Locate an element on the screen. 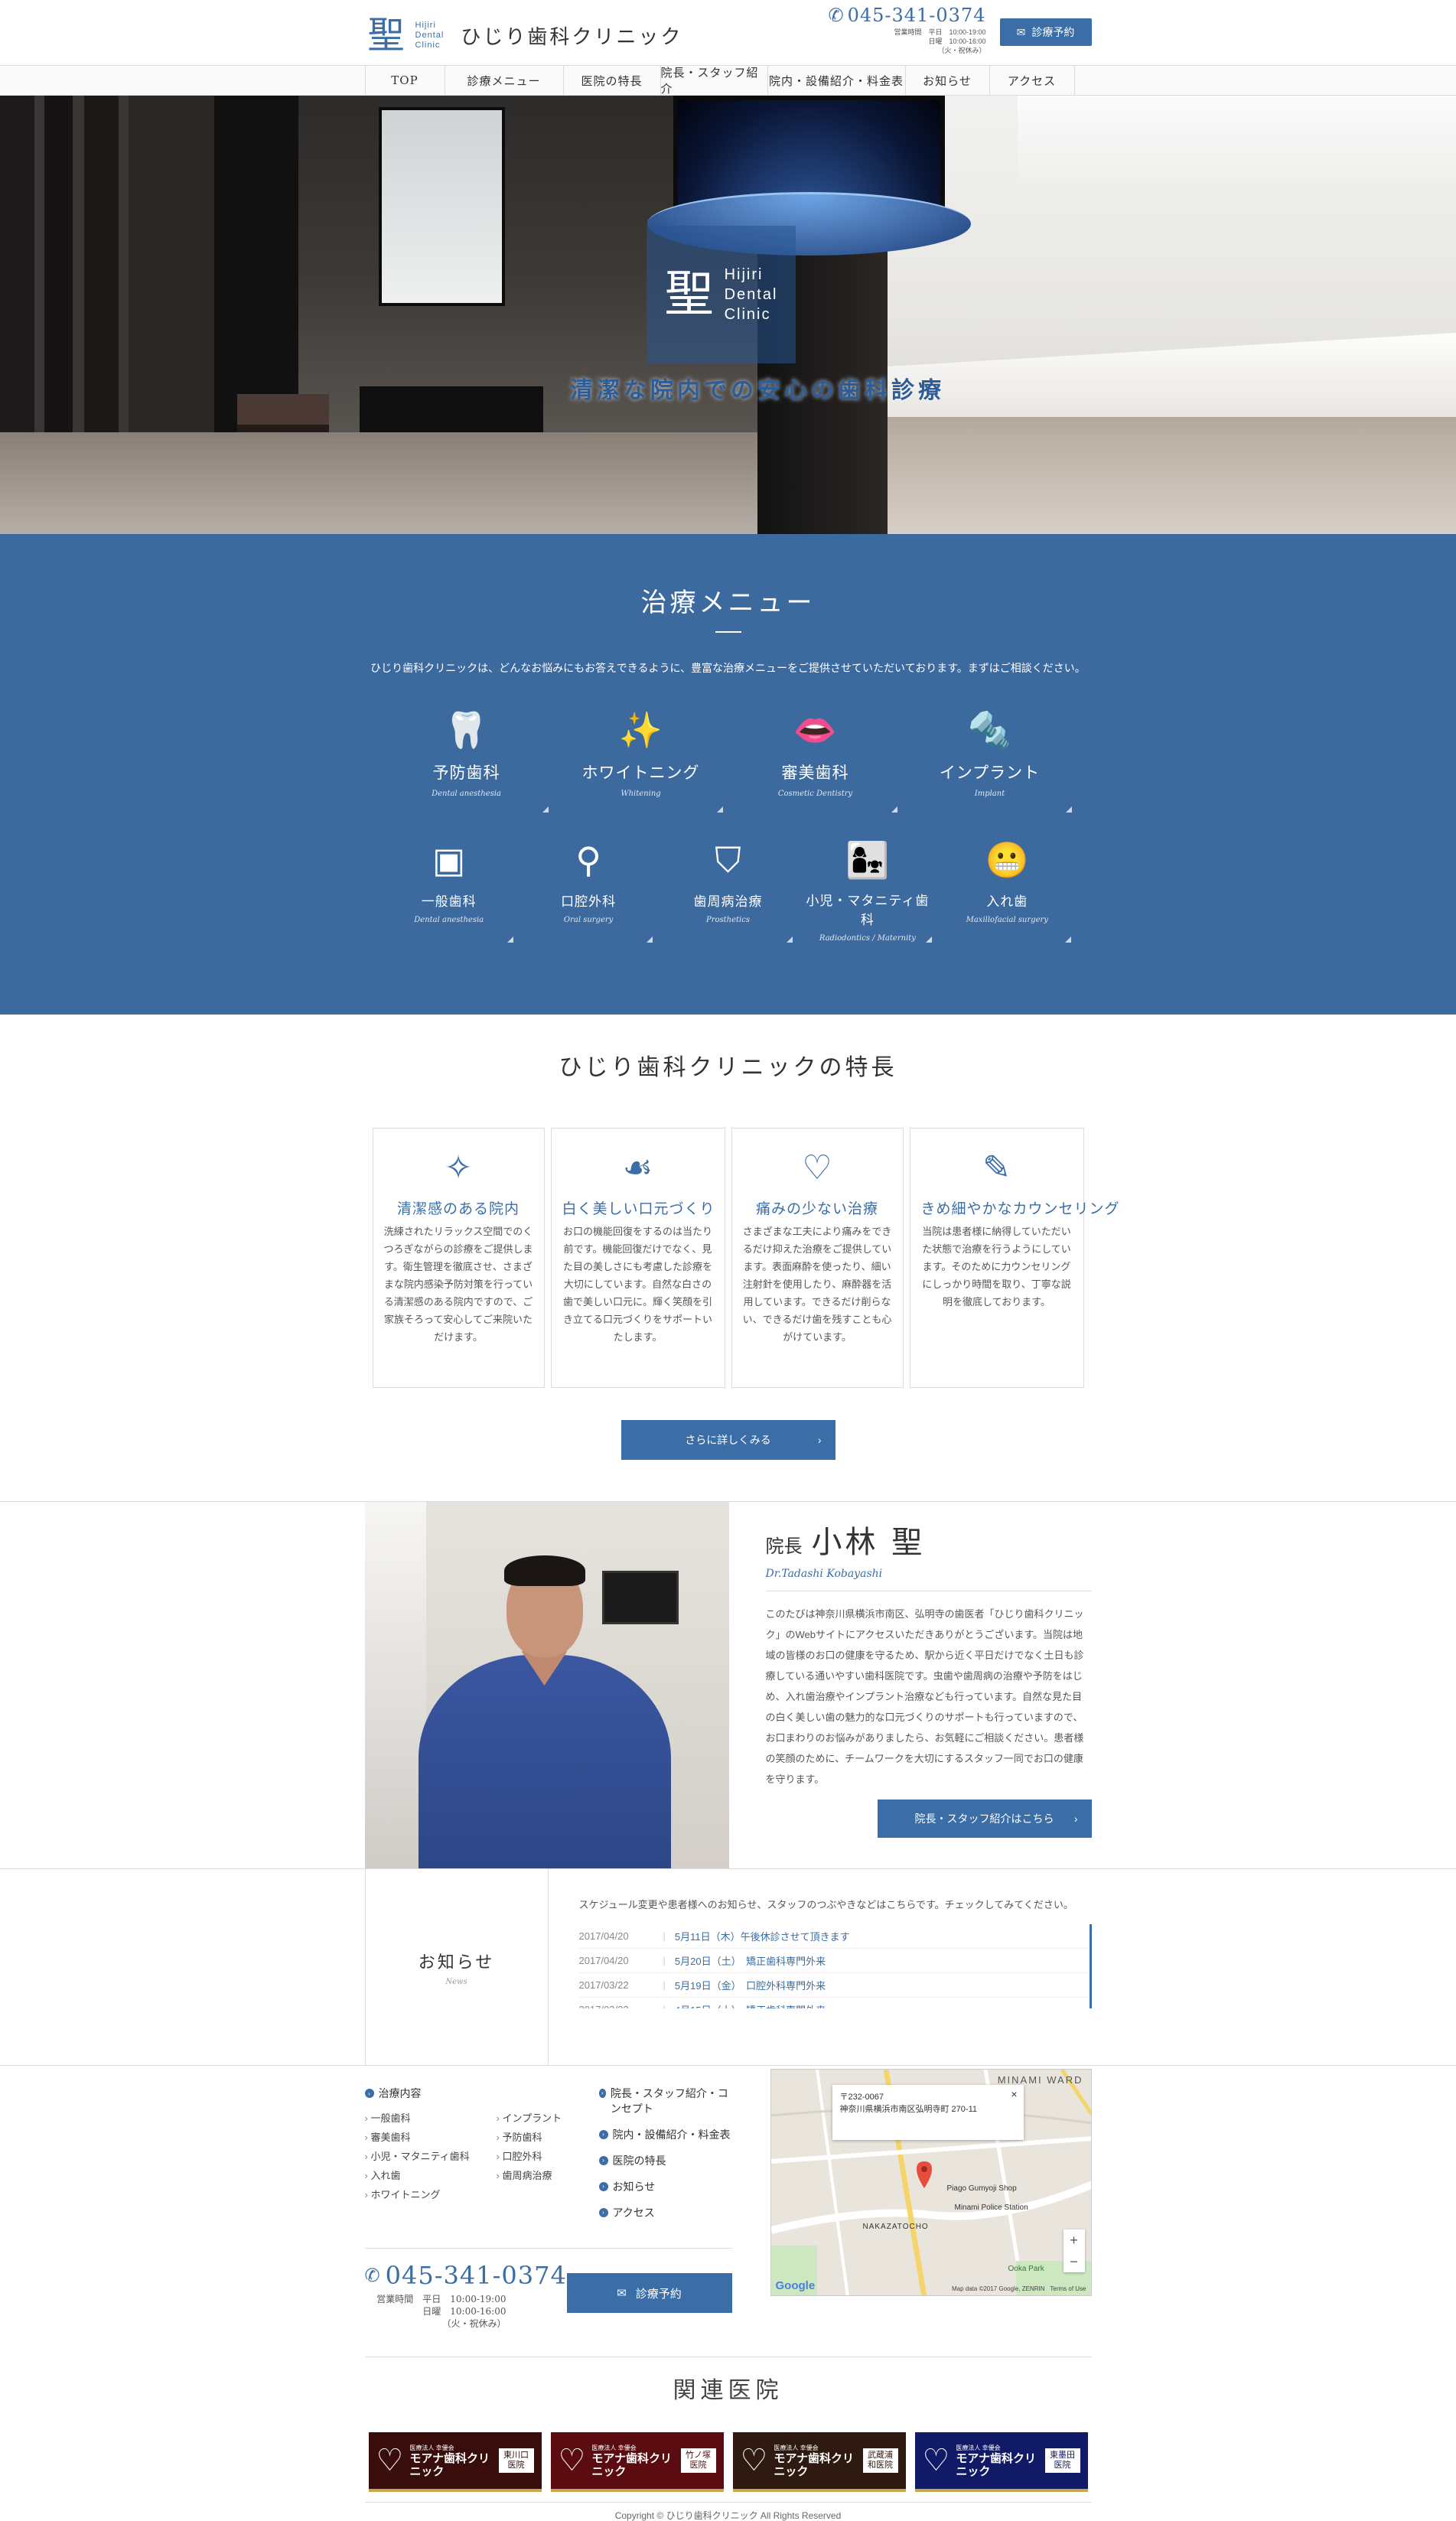 The width and height of the screenshot is (1456, 2521). nav-item-features: 医院の特長 is located at coordinates (611, 80).